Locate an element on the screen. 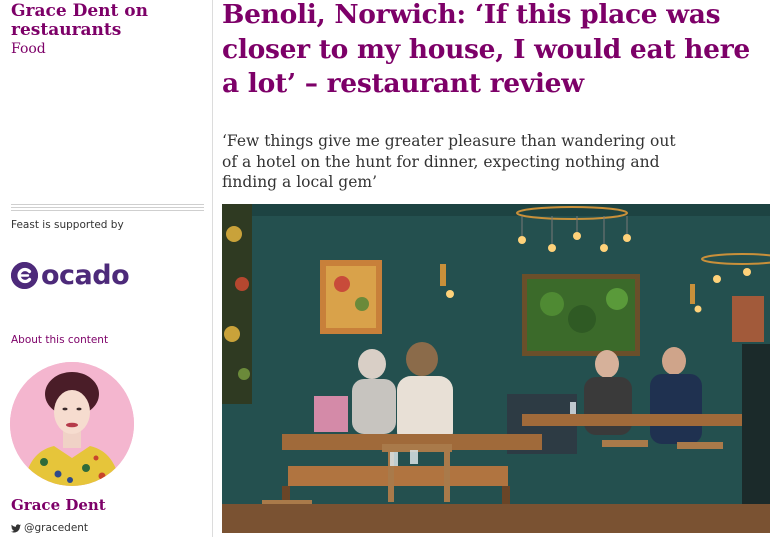  sponsor-logo: ocado is located at coordinates (70, 275).